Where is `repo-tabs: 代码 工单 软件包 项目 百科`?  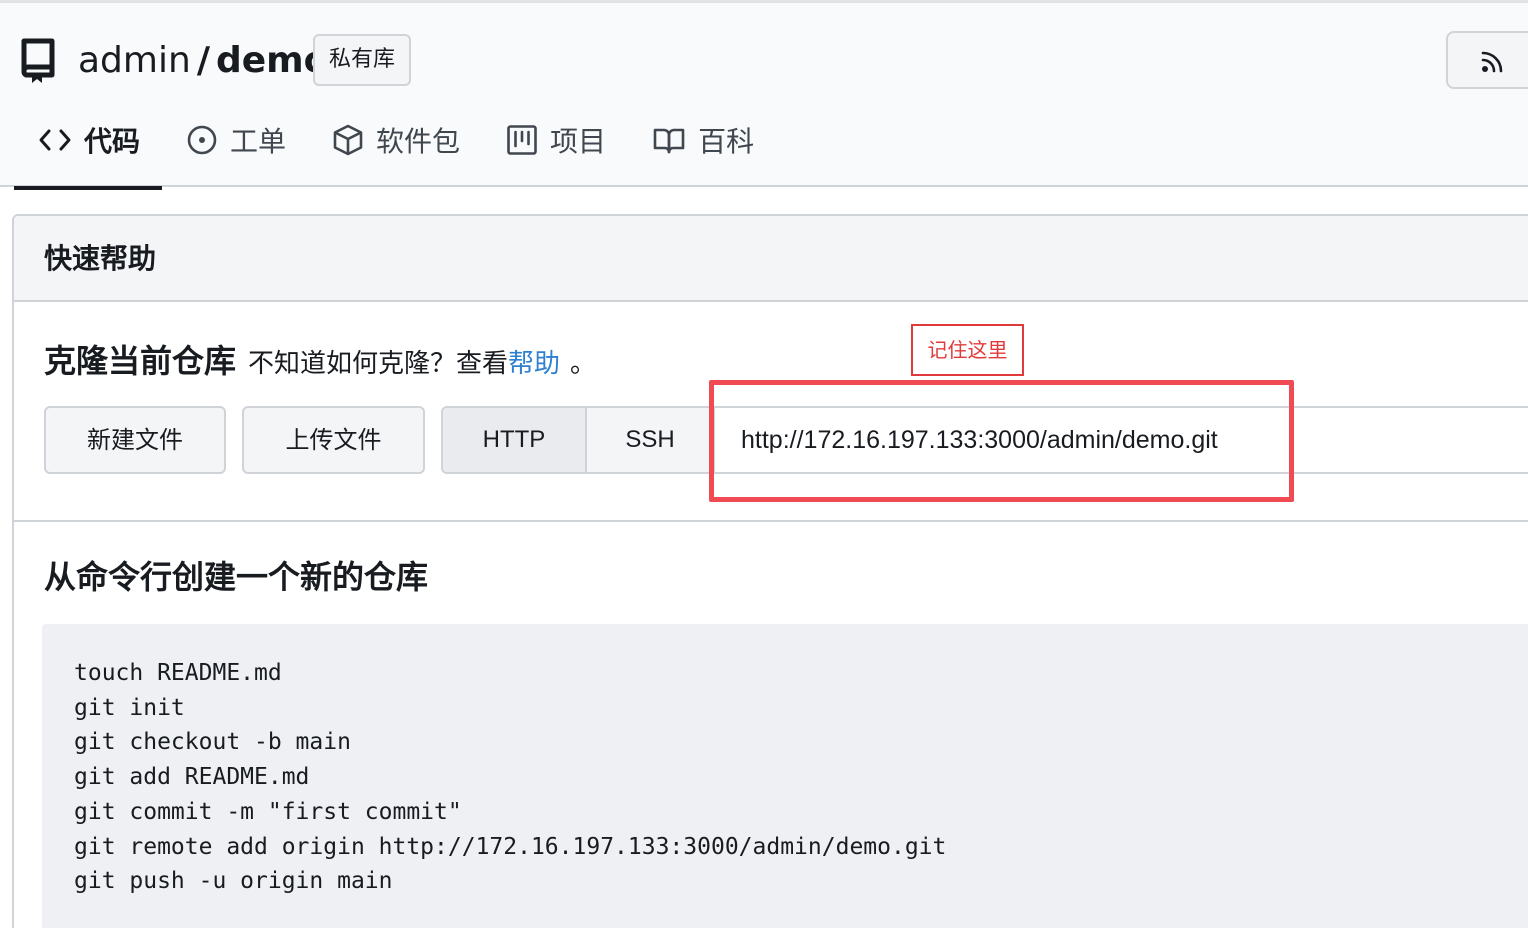 repo-tabs: 代码 工单 软件包 项目 百科 is located at coordinates (395, 150).